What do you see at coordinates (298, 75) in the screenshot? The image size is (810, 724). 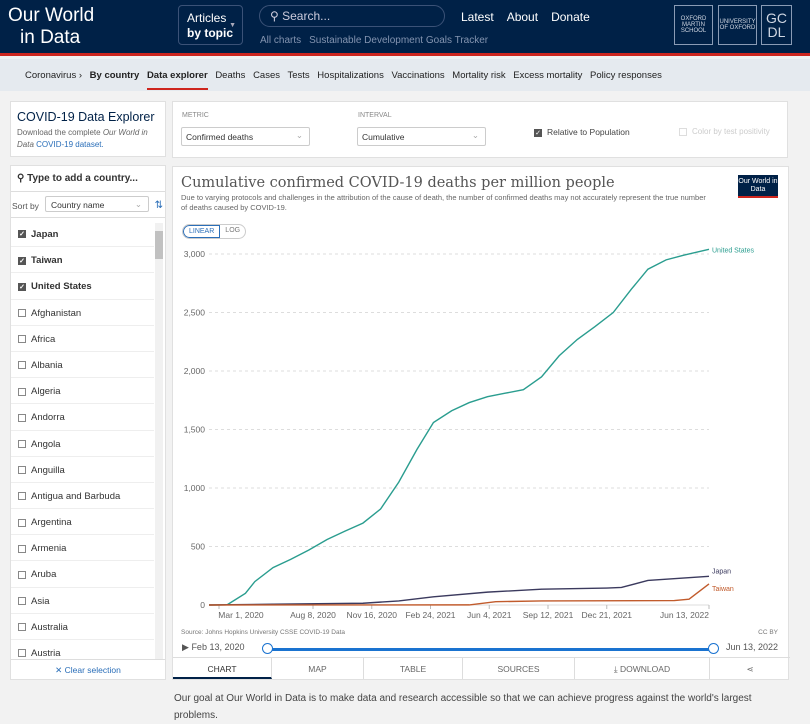 I see `nav-tests: Tests` at bounding box center [298, 75].